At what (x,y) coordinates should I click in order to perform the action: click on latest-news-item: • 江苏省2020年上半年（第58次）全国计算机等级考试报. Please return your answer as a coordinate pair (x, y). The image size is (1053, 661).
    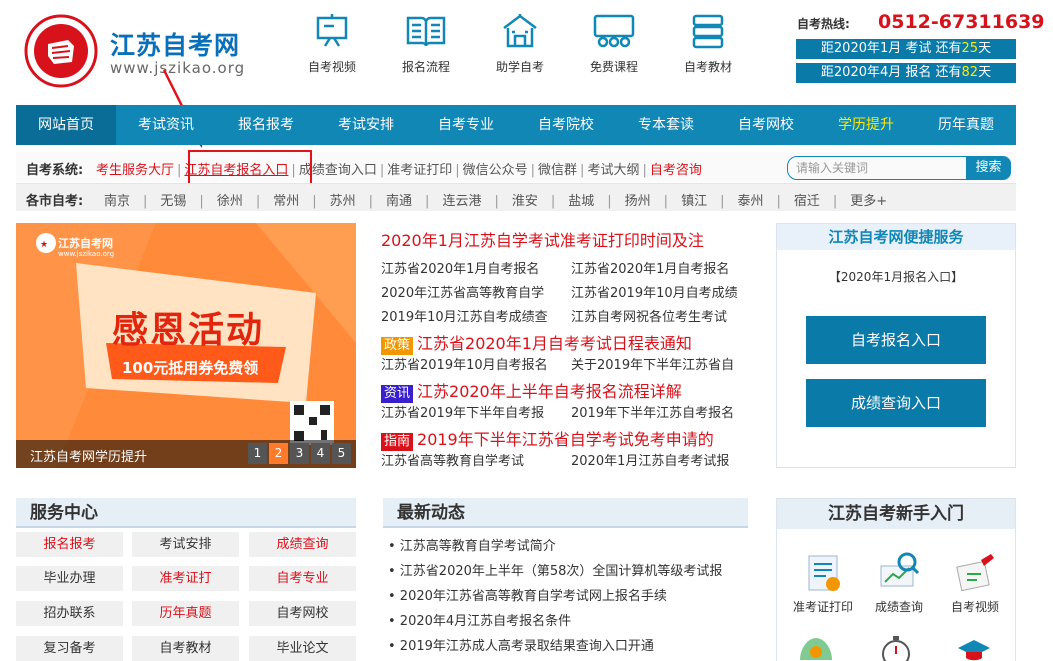
    Looking at the image, I should click on (555, 569).